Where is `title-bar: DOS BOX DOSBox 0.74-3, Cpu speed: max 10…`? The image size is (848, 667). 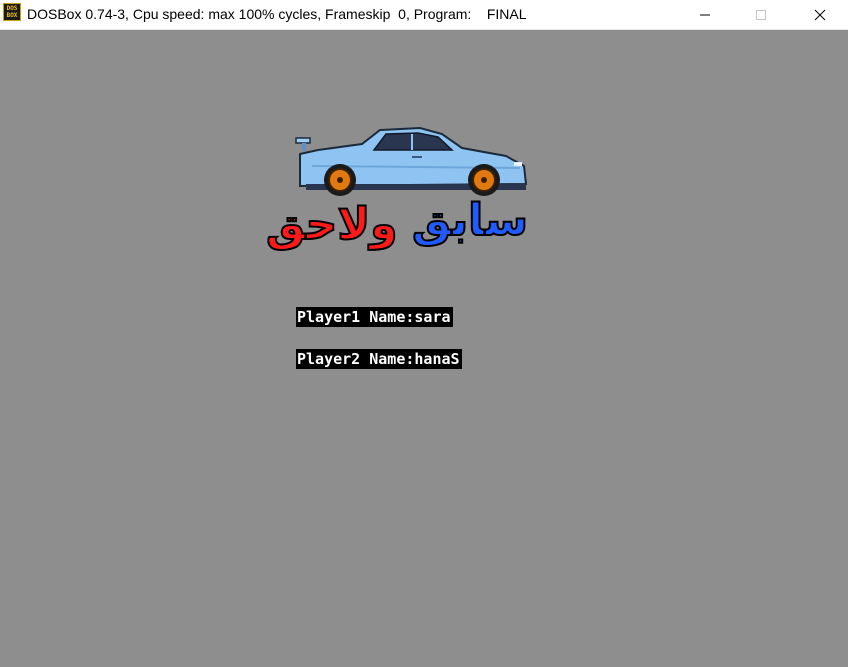
title-bar: DOS BOX DOSBox 0.74-3, Cpu speed: max 10… is located at coordinates (424, 15).